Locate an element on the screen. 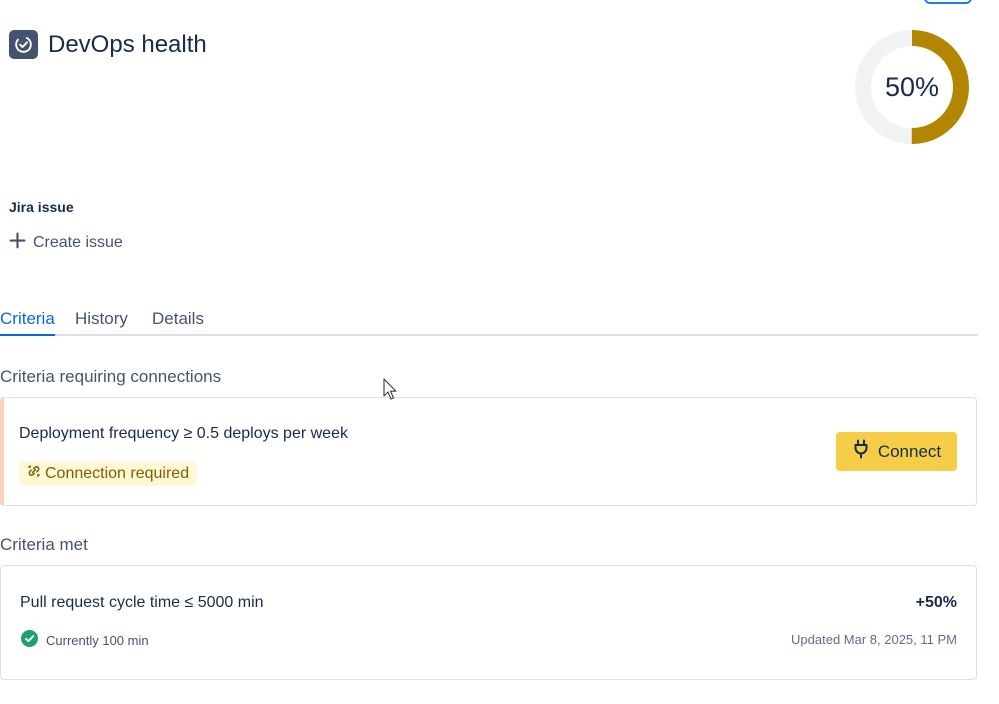 This screenshot has height=704, width=999. connection-required-badge: Connection required is located at coordinates (108, 473).